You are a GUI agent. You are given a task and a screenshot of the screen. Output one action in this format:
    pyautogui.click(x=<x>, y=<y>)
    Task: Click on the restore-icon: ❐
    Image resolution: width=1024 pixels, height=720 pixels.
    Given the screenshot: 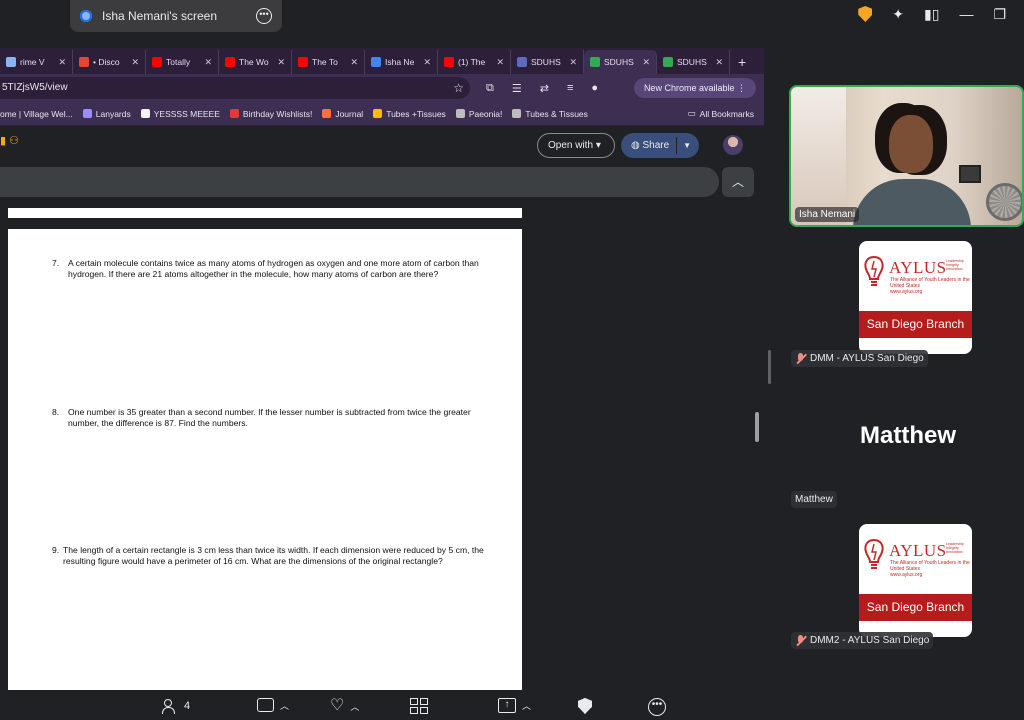 What is the action you would take?
    pyautogui.click(x=999, y=14)
    